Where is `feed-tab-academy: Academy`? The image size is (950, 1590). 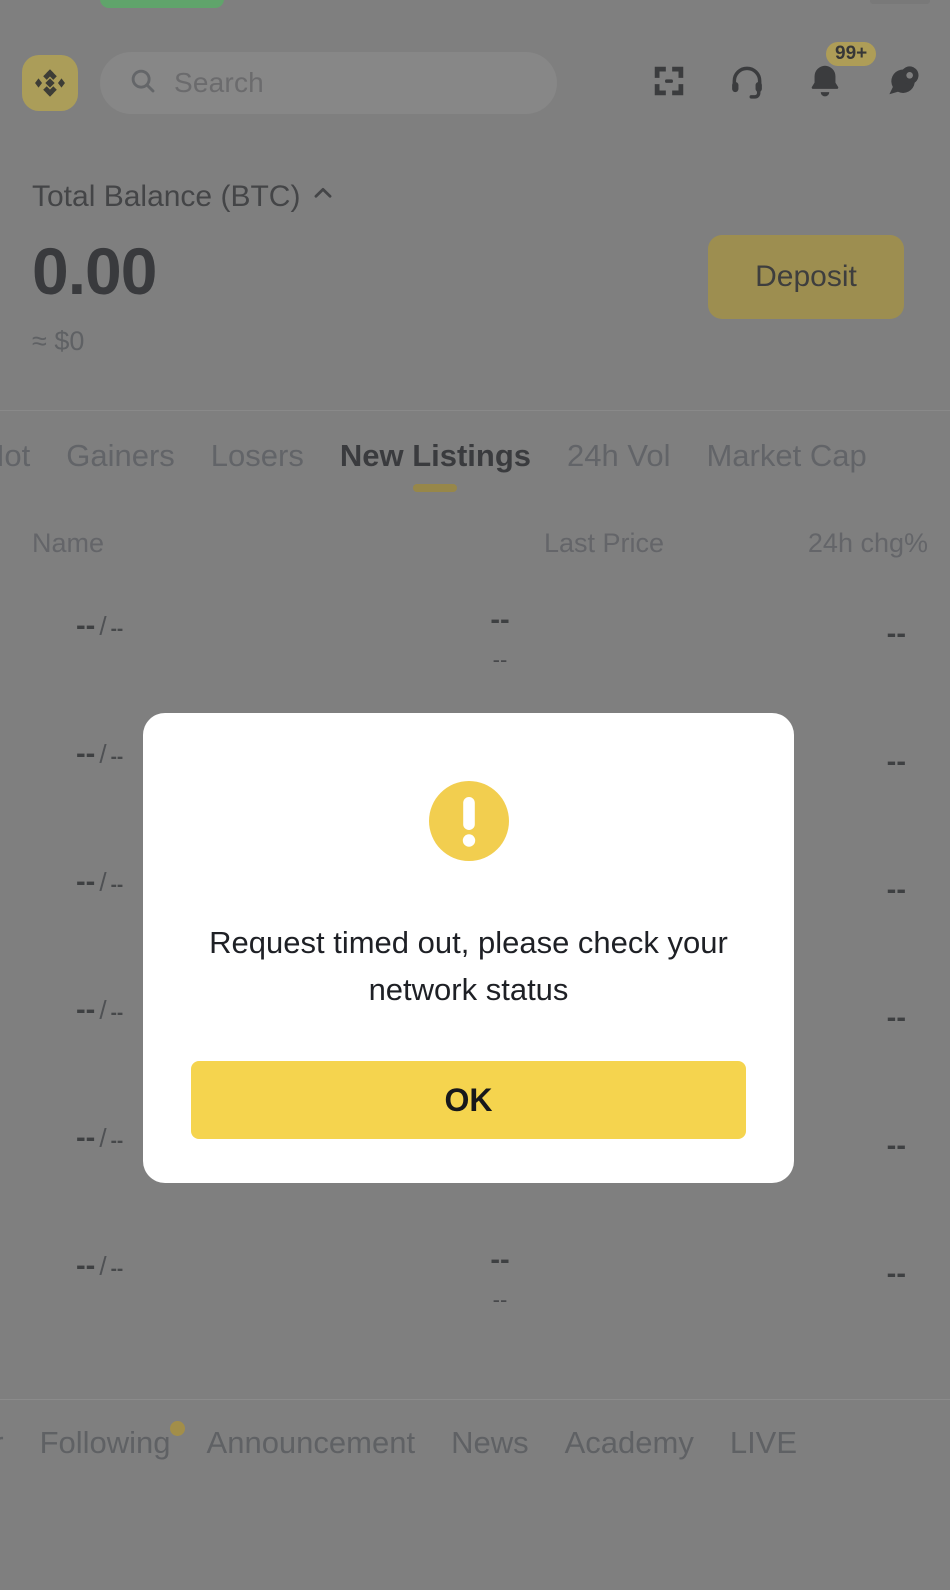 feed-tab-academy: Academy is located at coordinates (629, 1443).